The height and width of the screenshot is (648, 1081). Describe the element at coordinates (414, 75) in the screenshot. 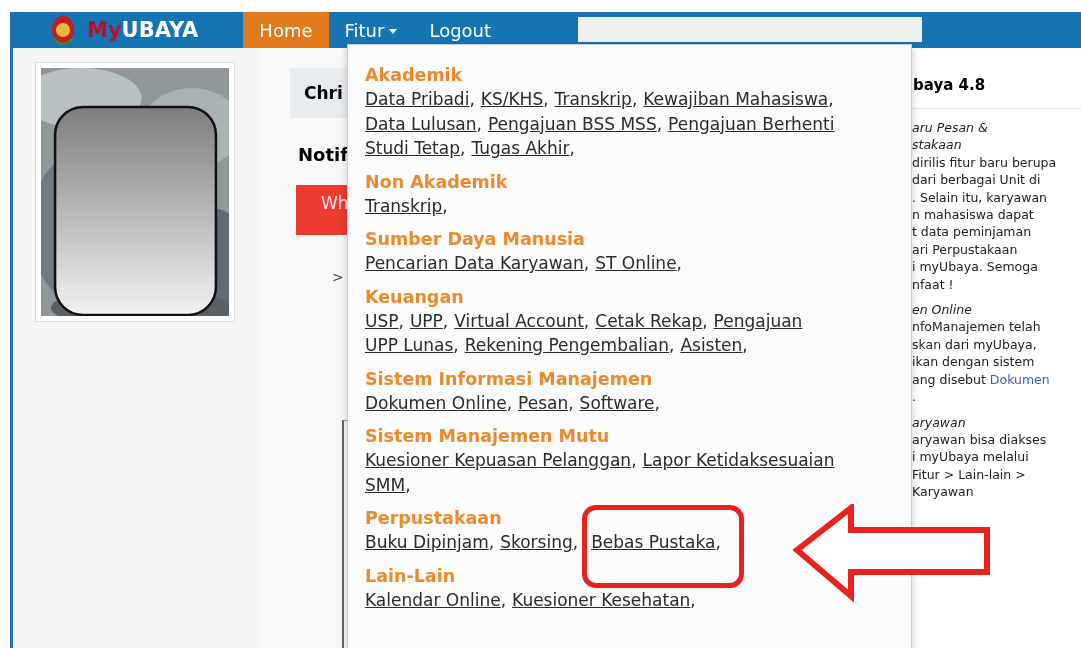

I see `menu-section-title: Akademik` at that location.